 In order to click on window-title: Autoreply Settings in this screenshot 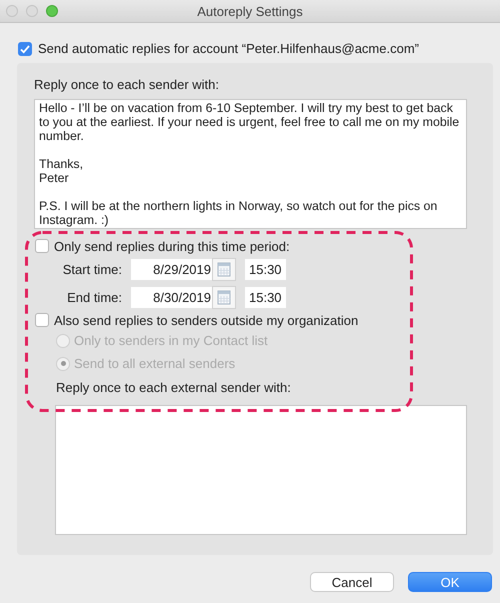, I will do `click(250, 11)`.